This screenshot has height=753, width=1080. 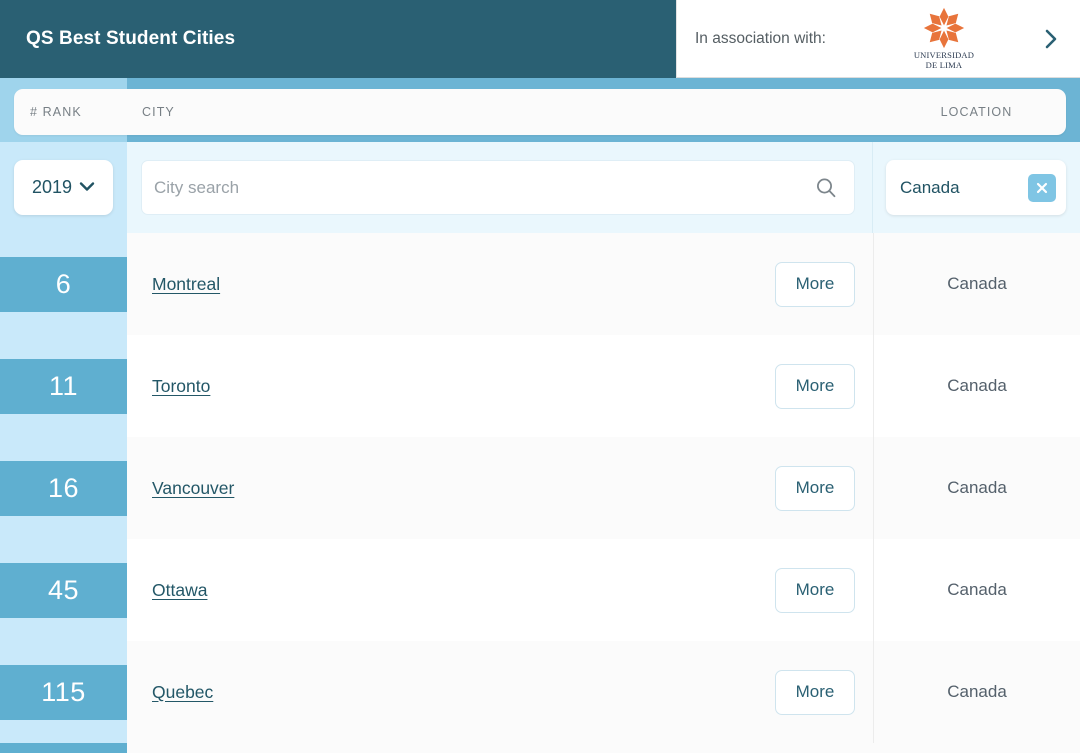 I want to click on partner-logo: UNIVERSIDAD DE LIMA, so click(x=944, y=38).